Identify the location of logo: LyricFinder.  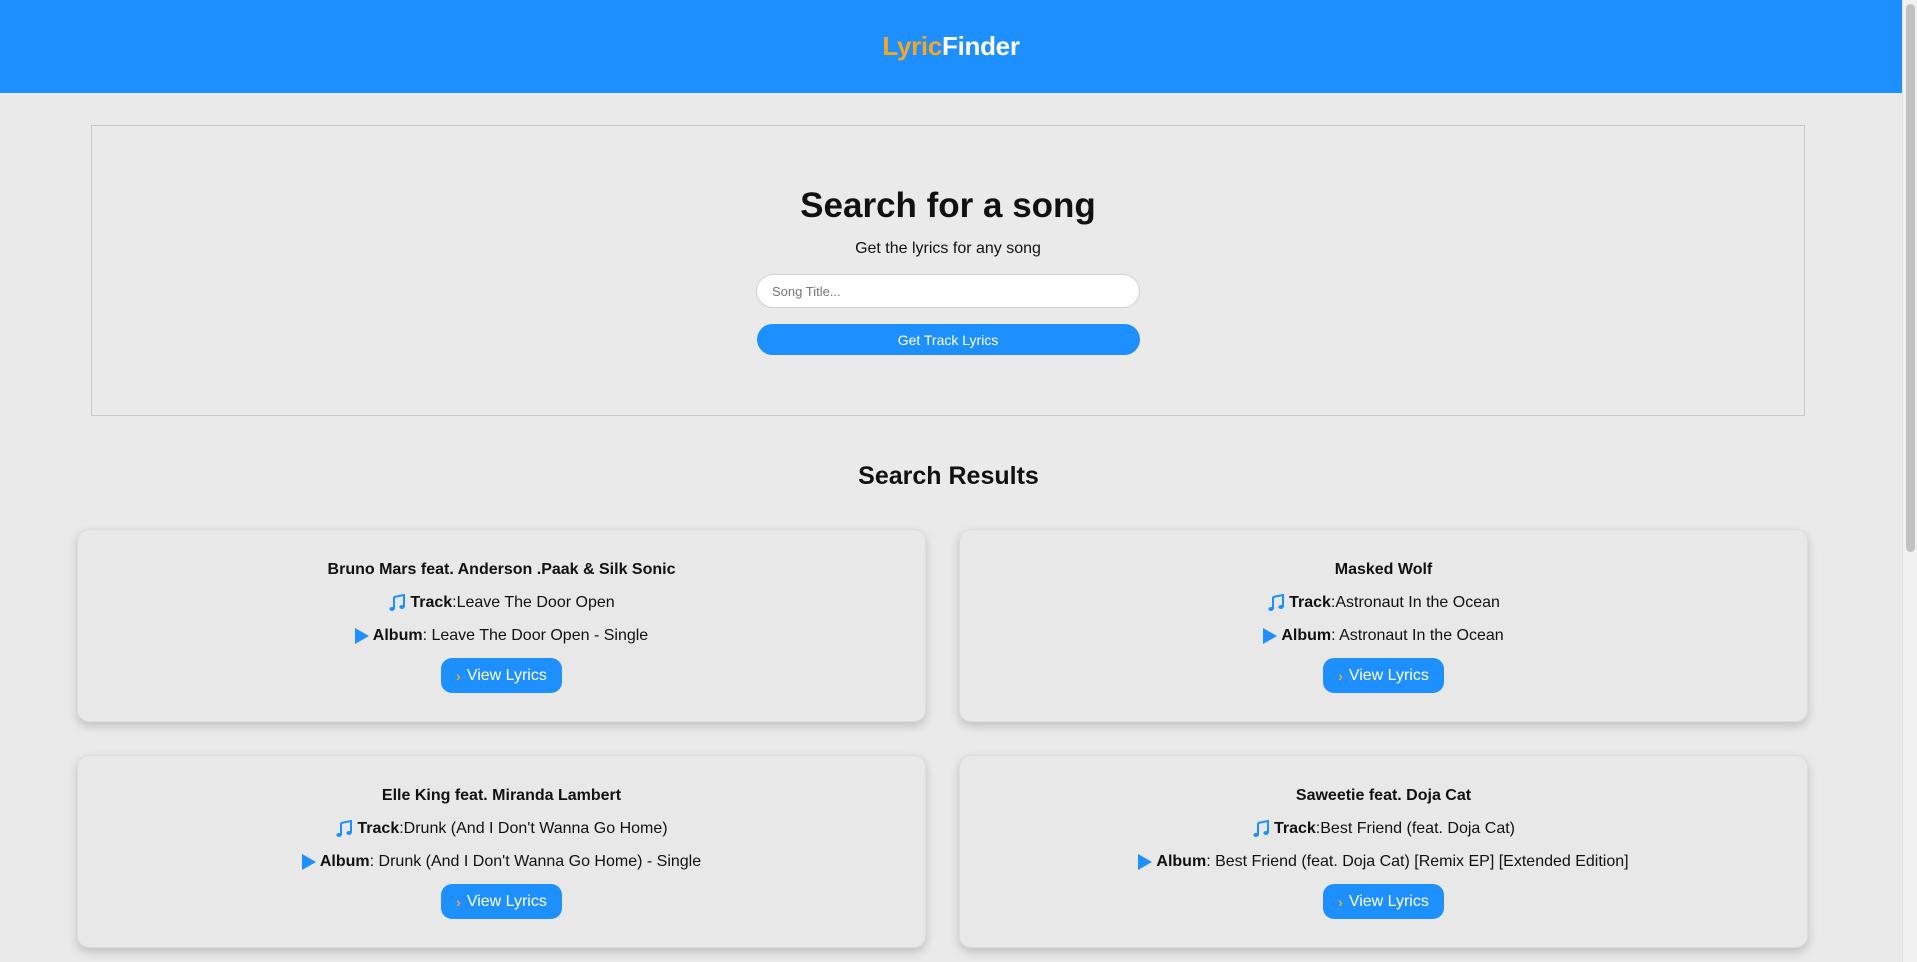
(951, 46).